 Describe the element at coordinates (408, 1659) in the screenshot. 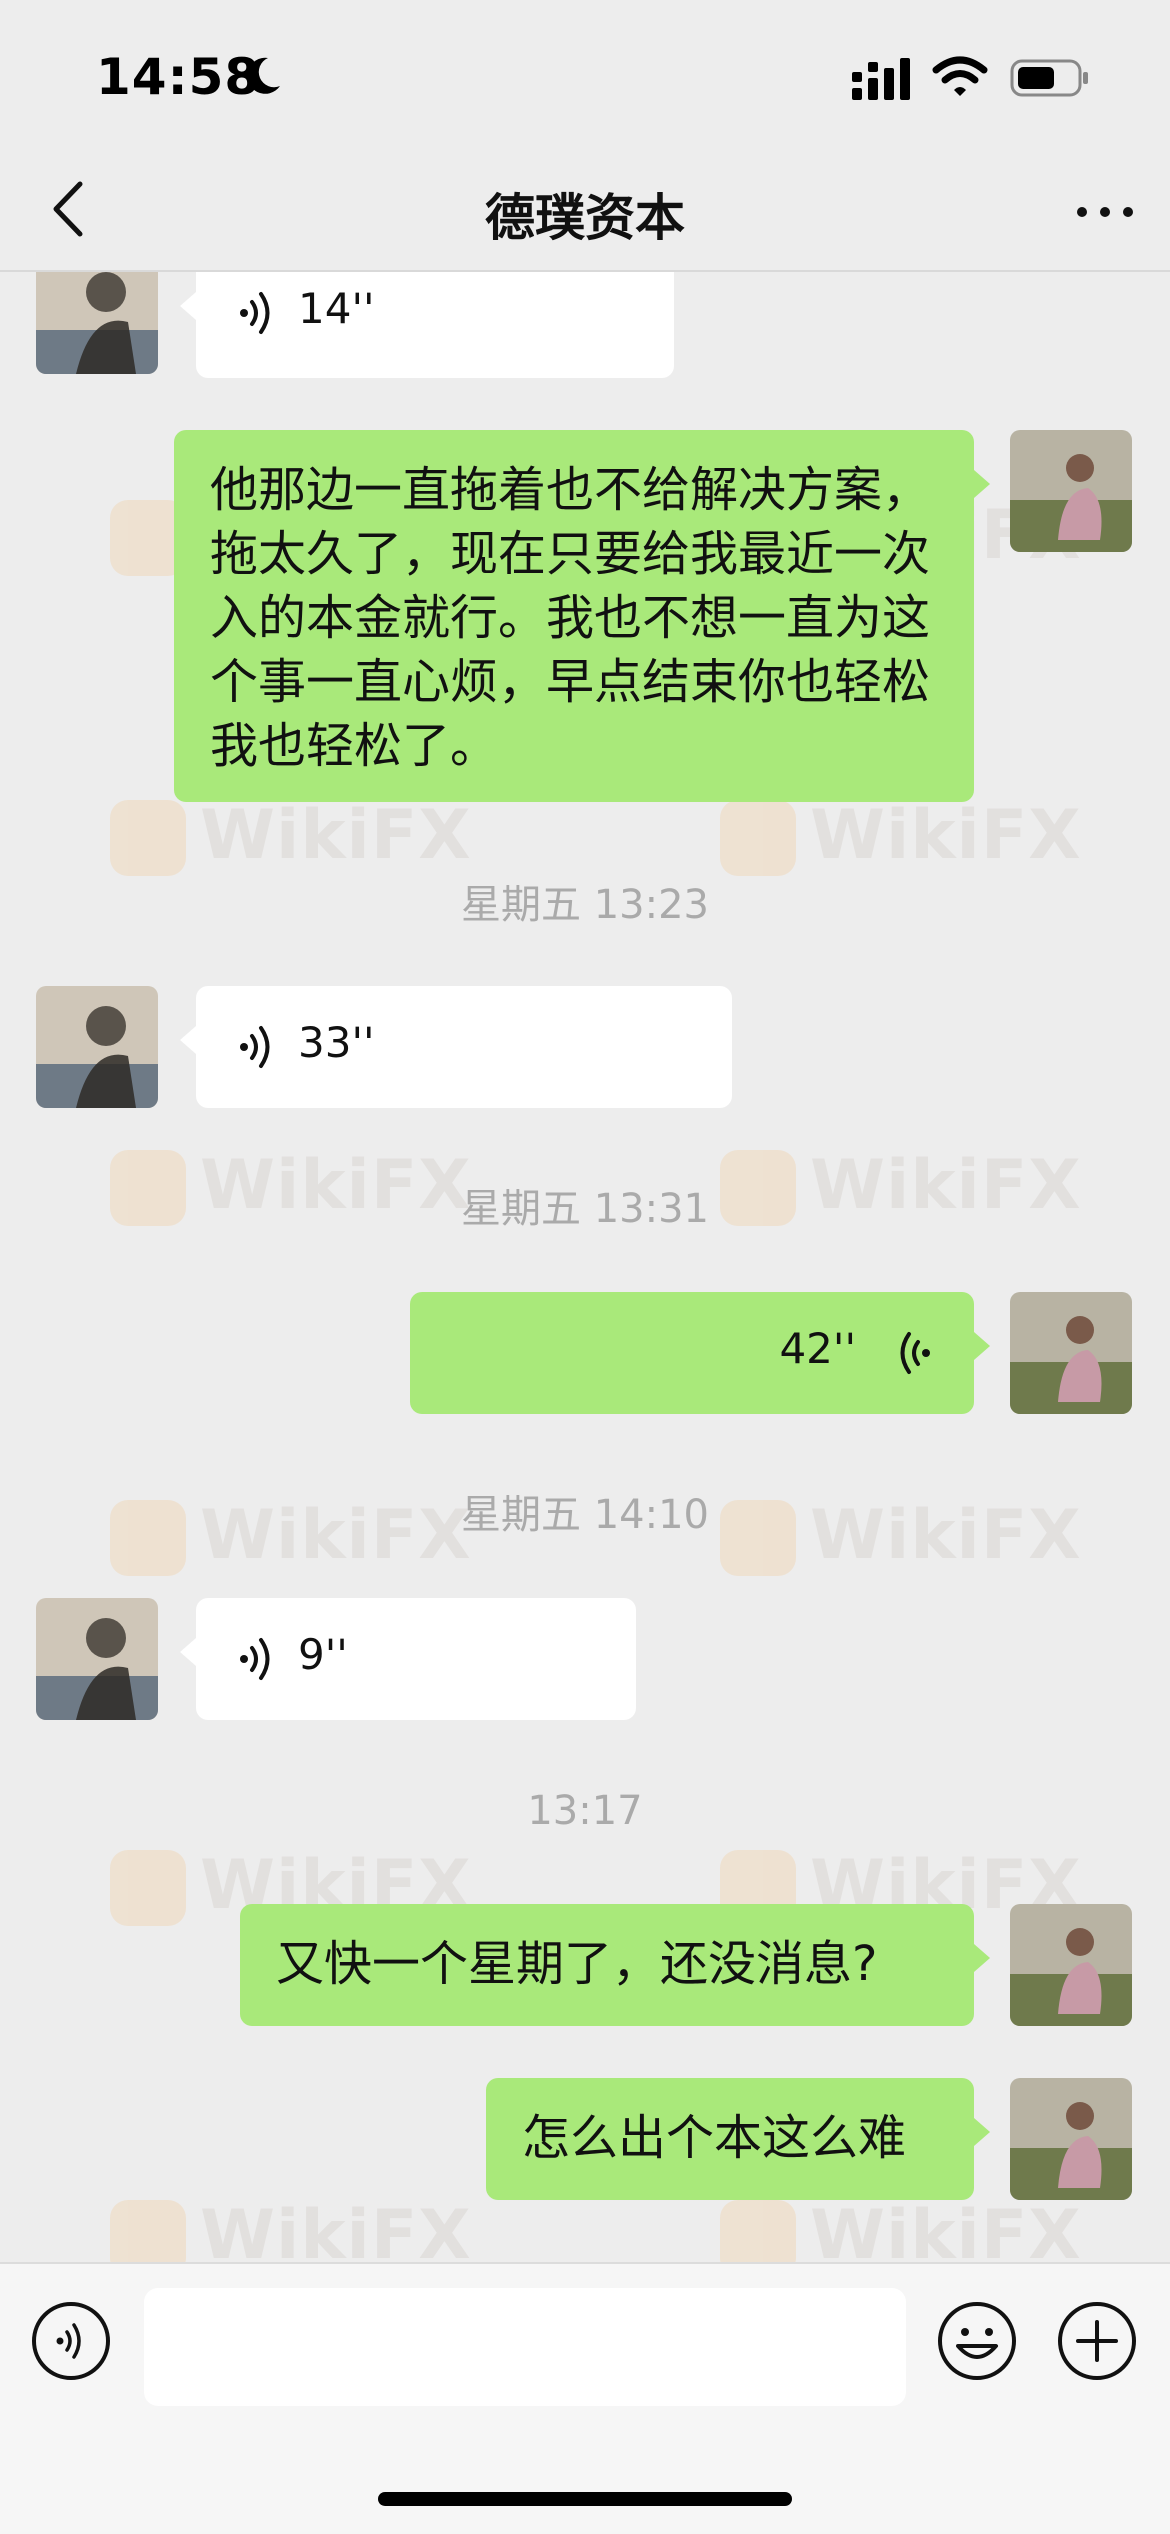

I see `voice-message-in: 9''` at that location.